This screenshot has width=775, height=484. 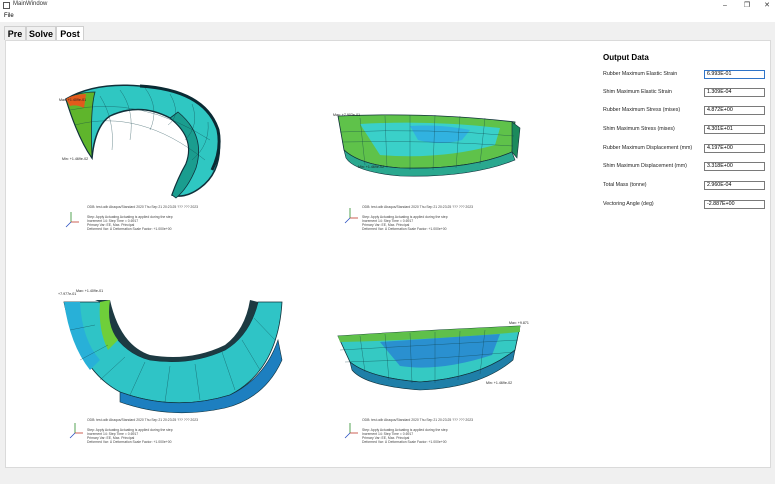 What do you see at coordinates (645, 166) in the screenshot?
I see `output-label: Shim Maximum Displacement (mm)` at bounding box center [645, 166].